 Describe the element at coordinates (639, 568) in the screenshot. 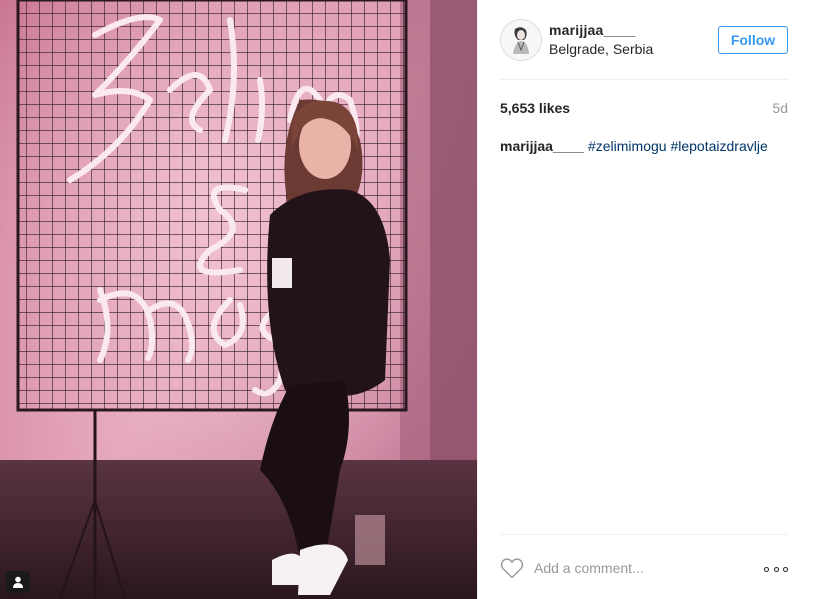

I see `comment-input` at that location.